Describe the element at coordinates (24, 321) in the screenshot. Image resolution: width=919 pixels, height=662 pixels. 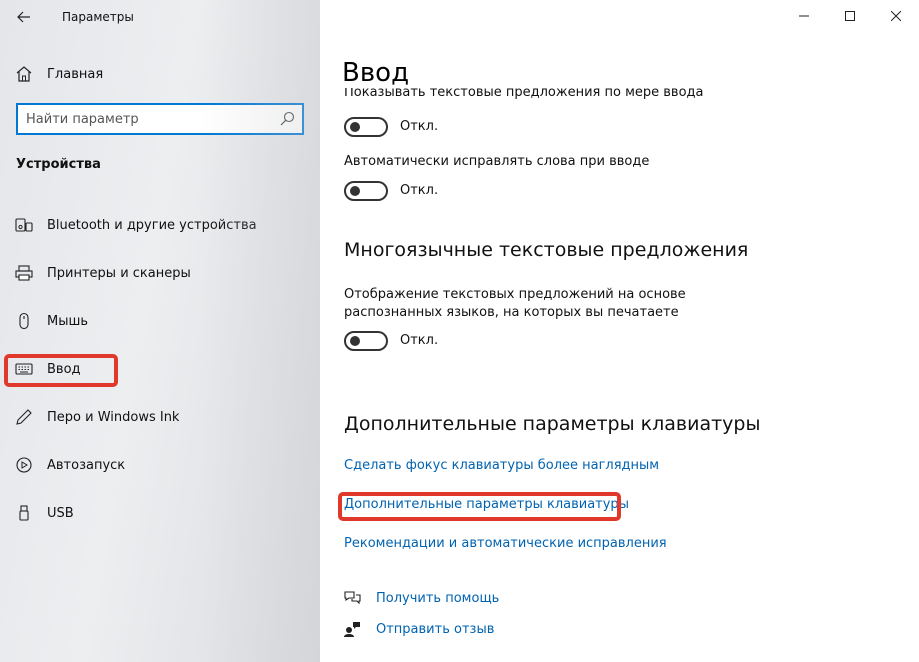
I see `mouse-icon` at that location.